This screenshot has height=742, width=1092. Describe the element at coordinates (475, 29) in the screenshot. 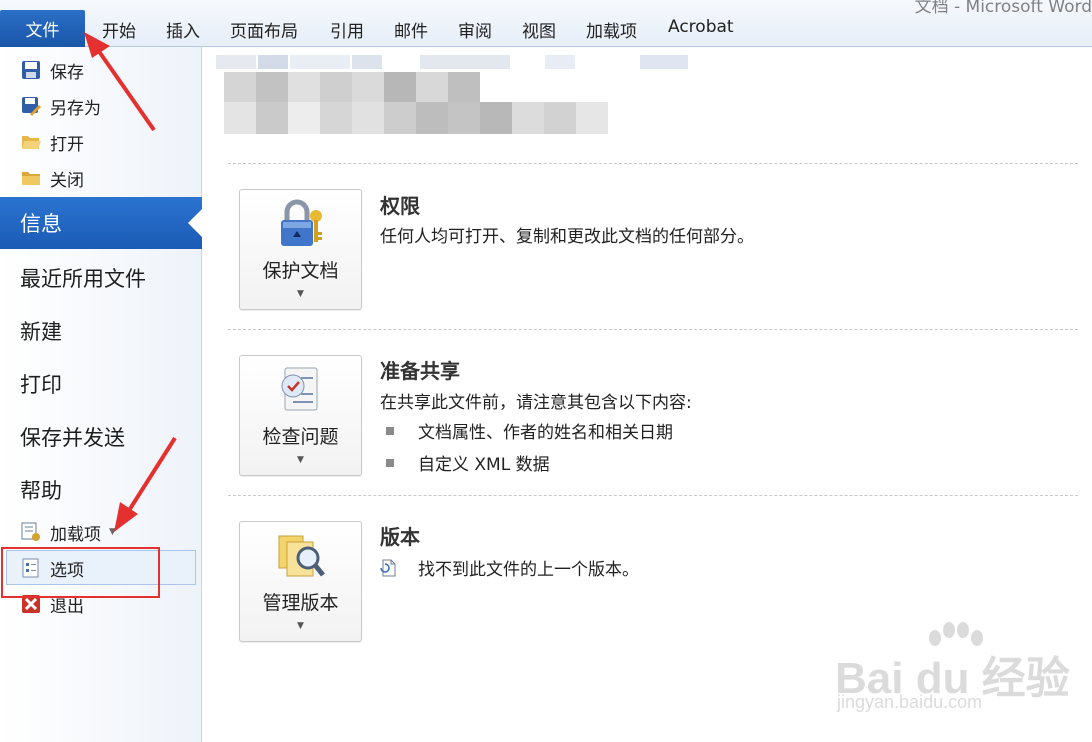

I see `tab-review: 审阅` at that location.